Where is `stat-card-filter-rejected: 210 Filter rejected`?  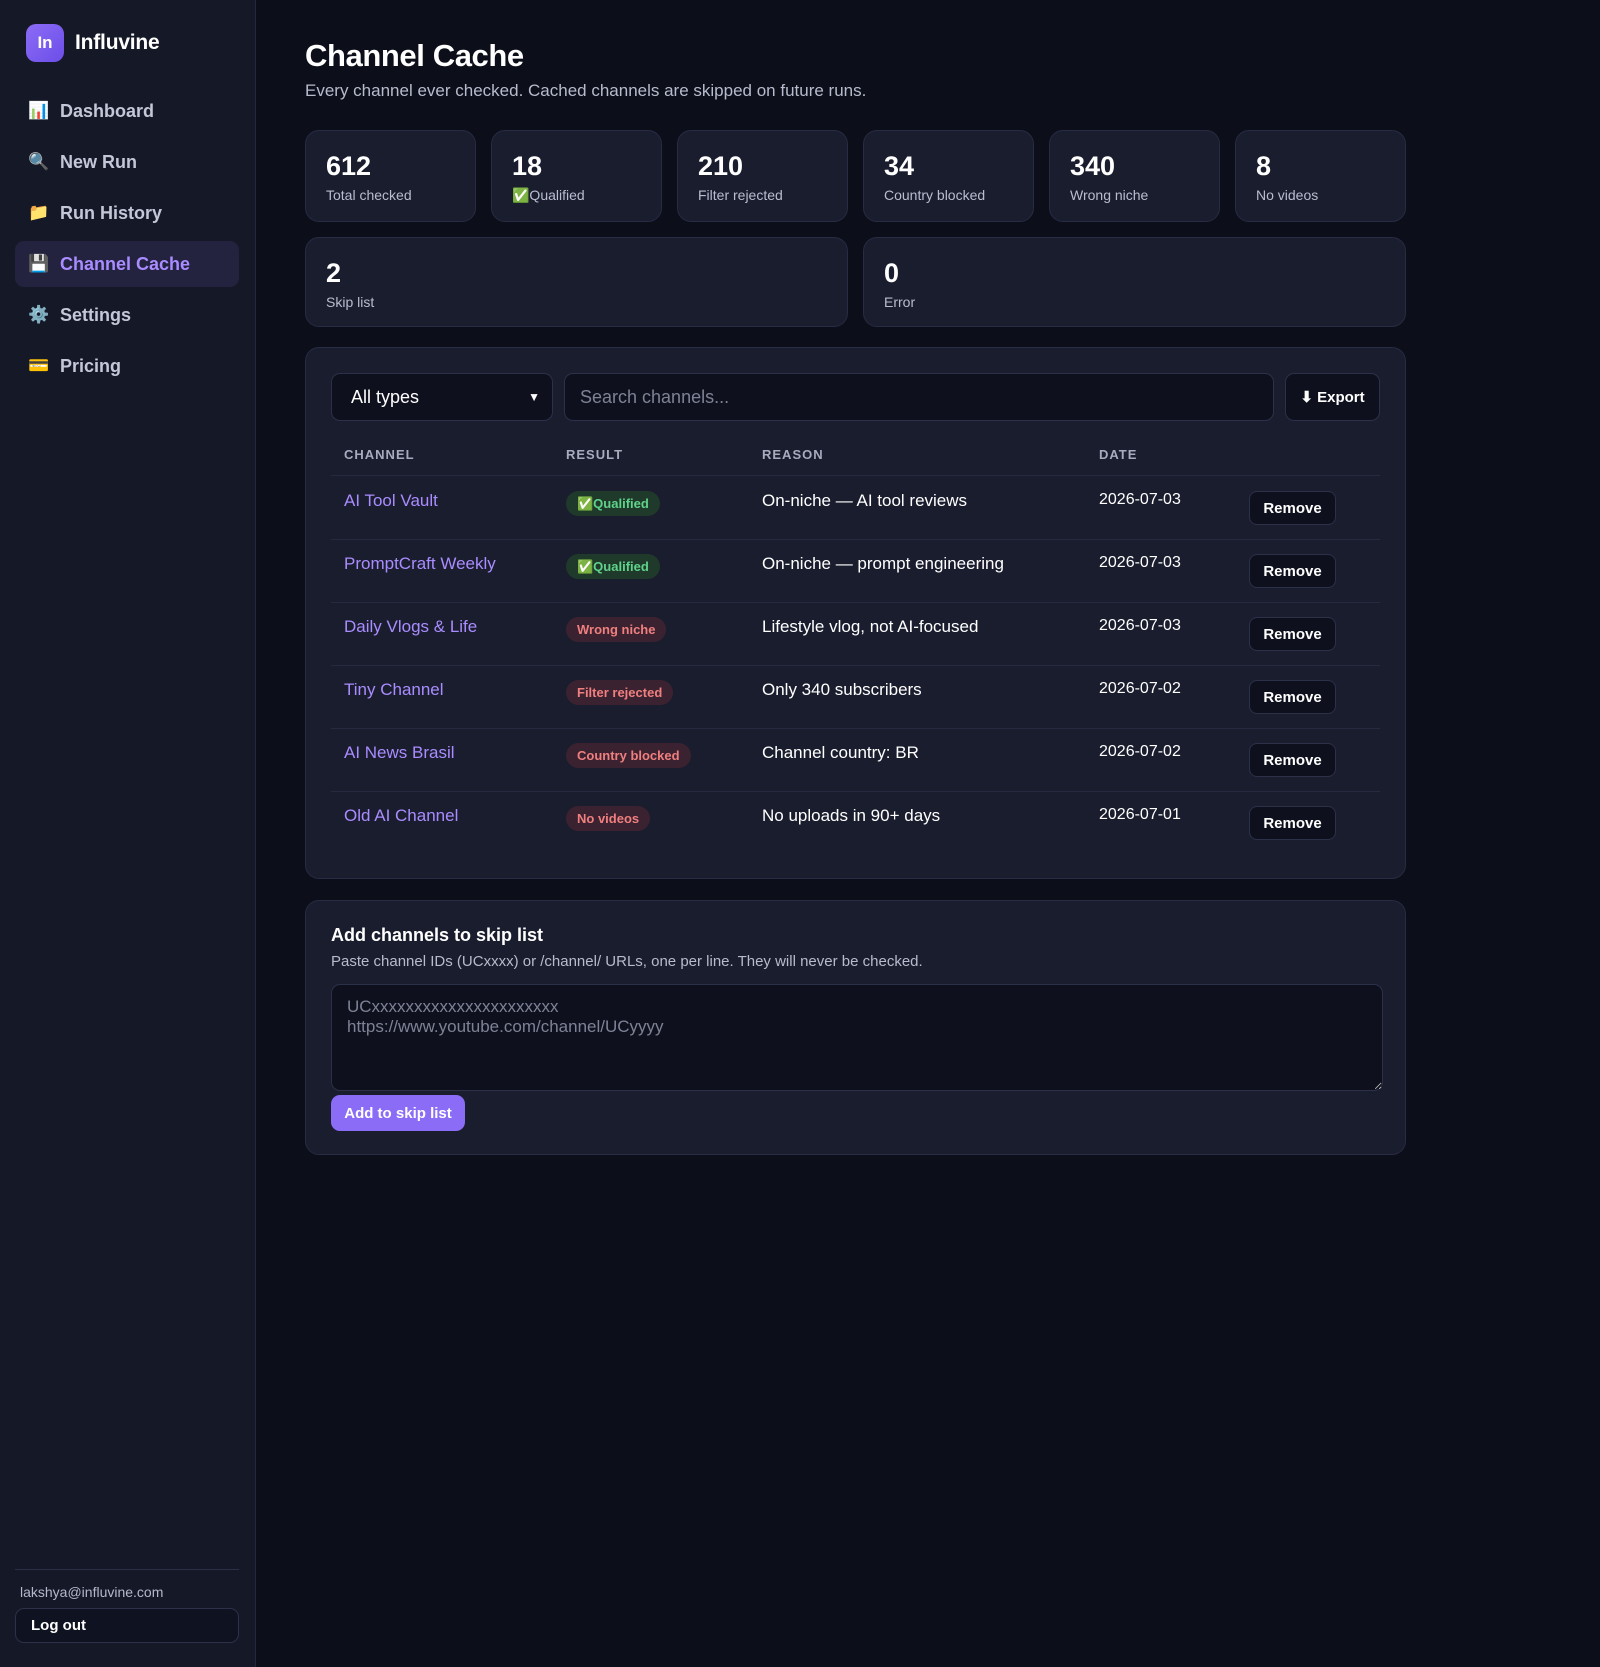
stat-card-filter-rejected: 210 Filter rejected is located at coordinates (762, 176).